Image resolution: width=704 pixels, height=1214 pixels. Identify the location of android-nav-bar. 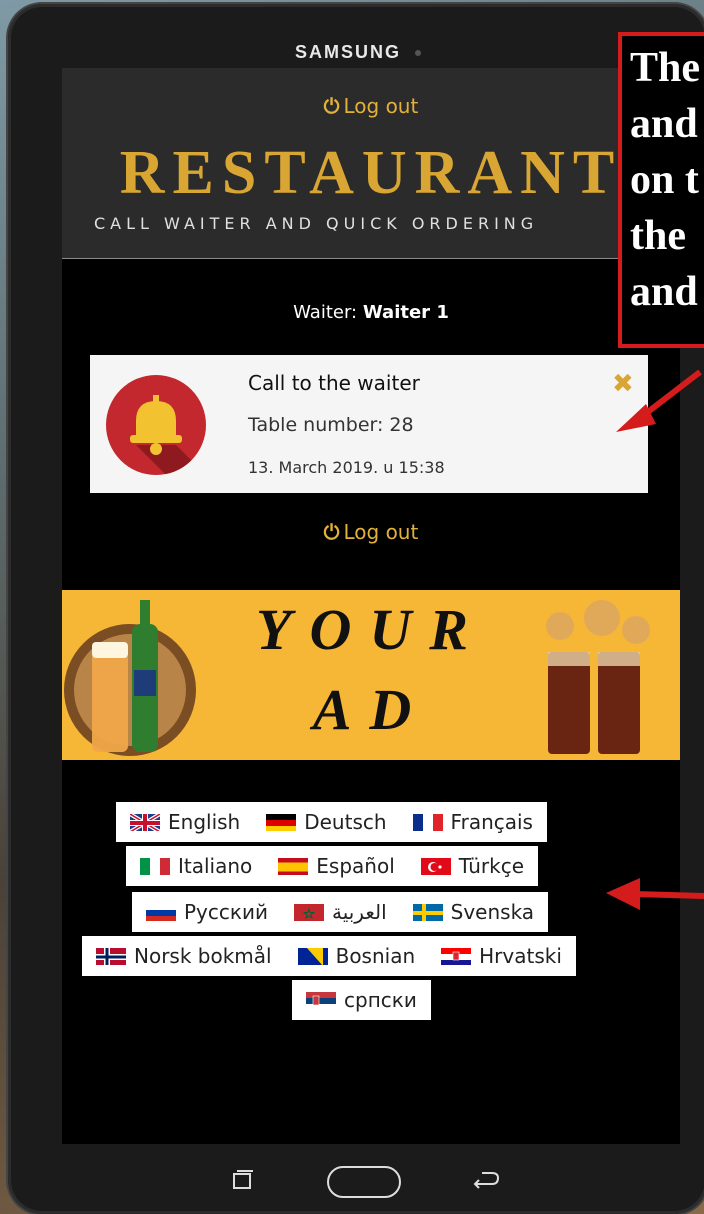
(356, 1184).